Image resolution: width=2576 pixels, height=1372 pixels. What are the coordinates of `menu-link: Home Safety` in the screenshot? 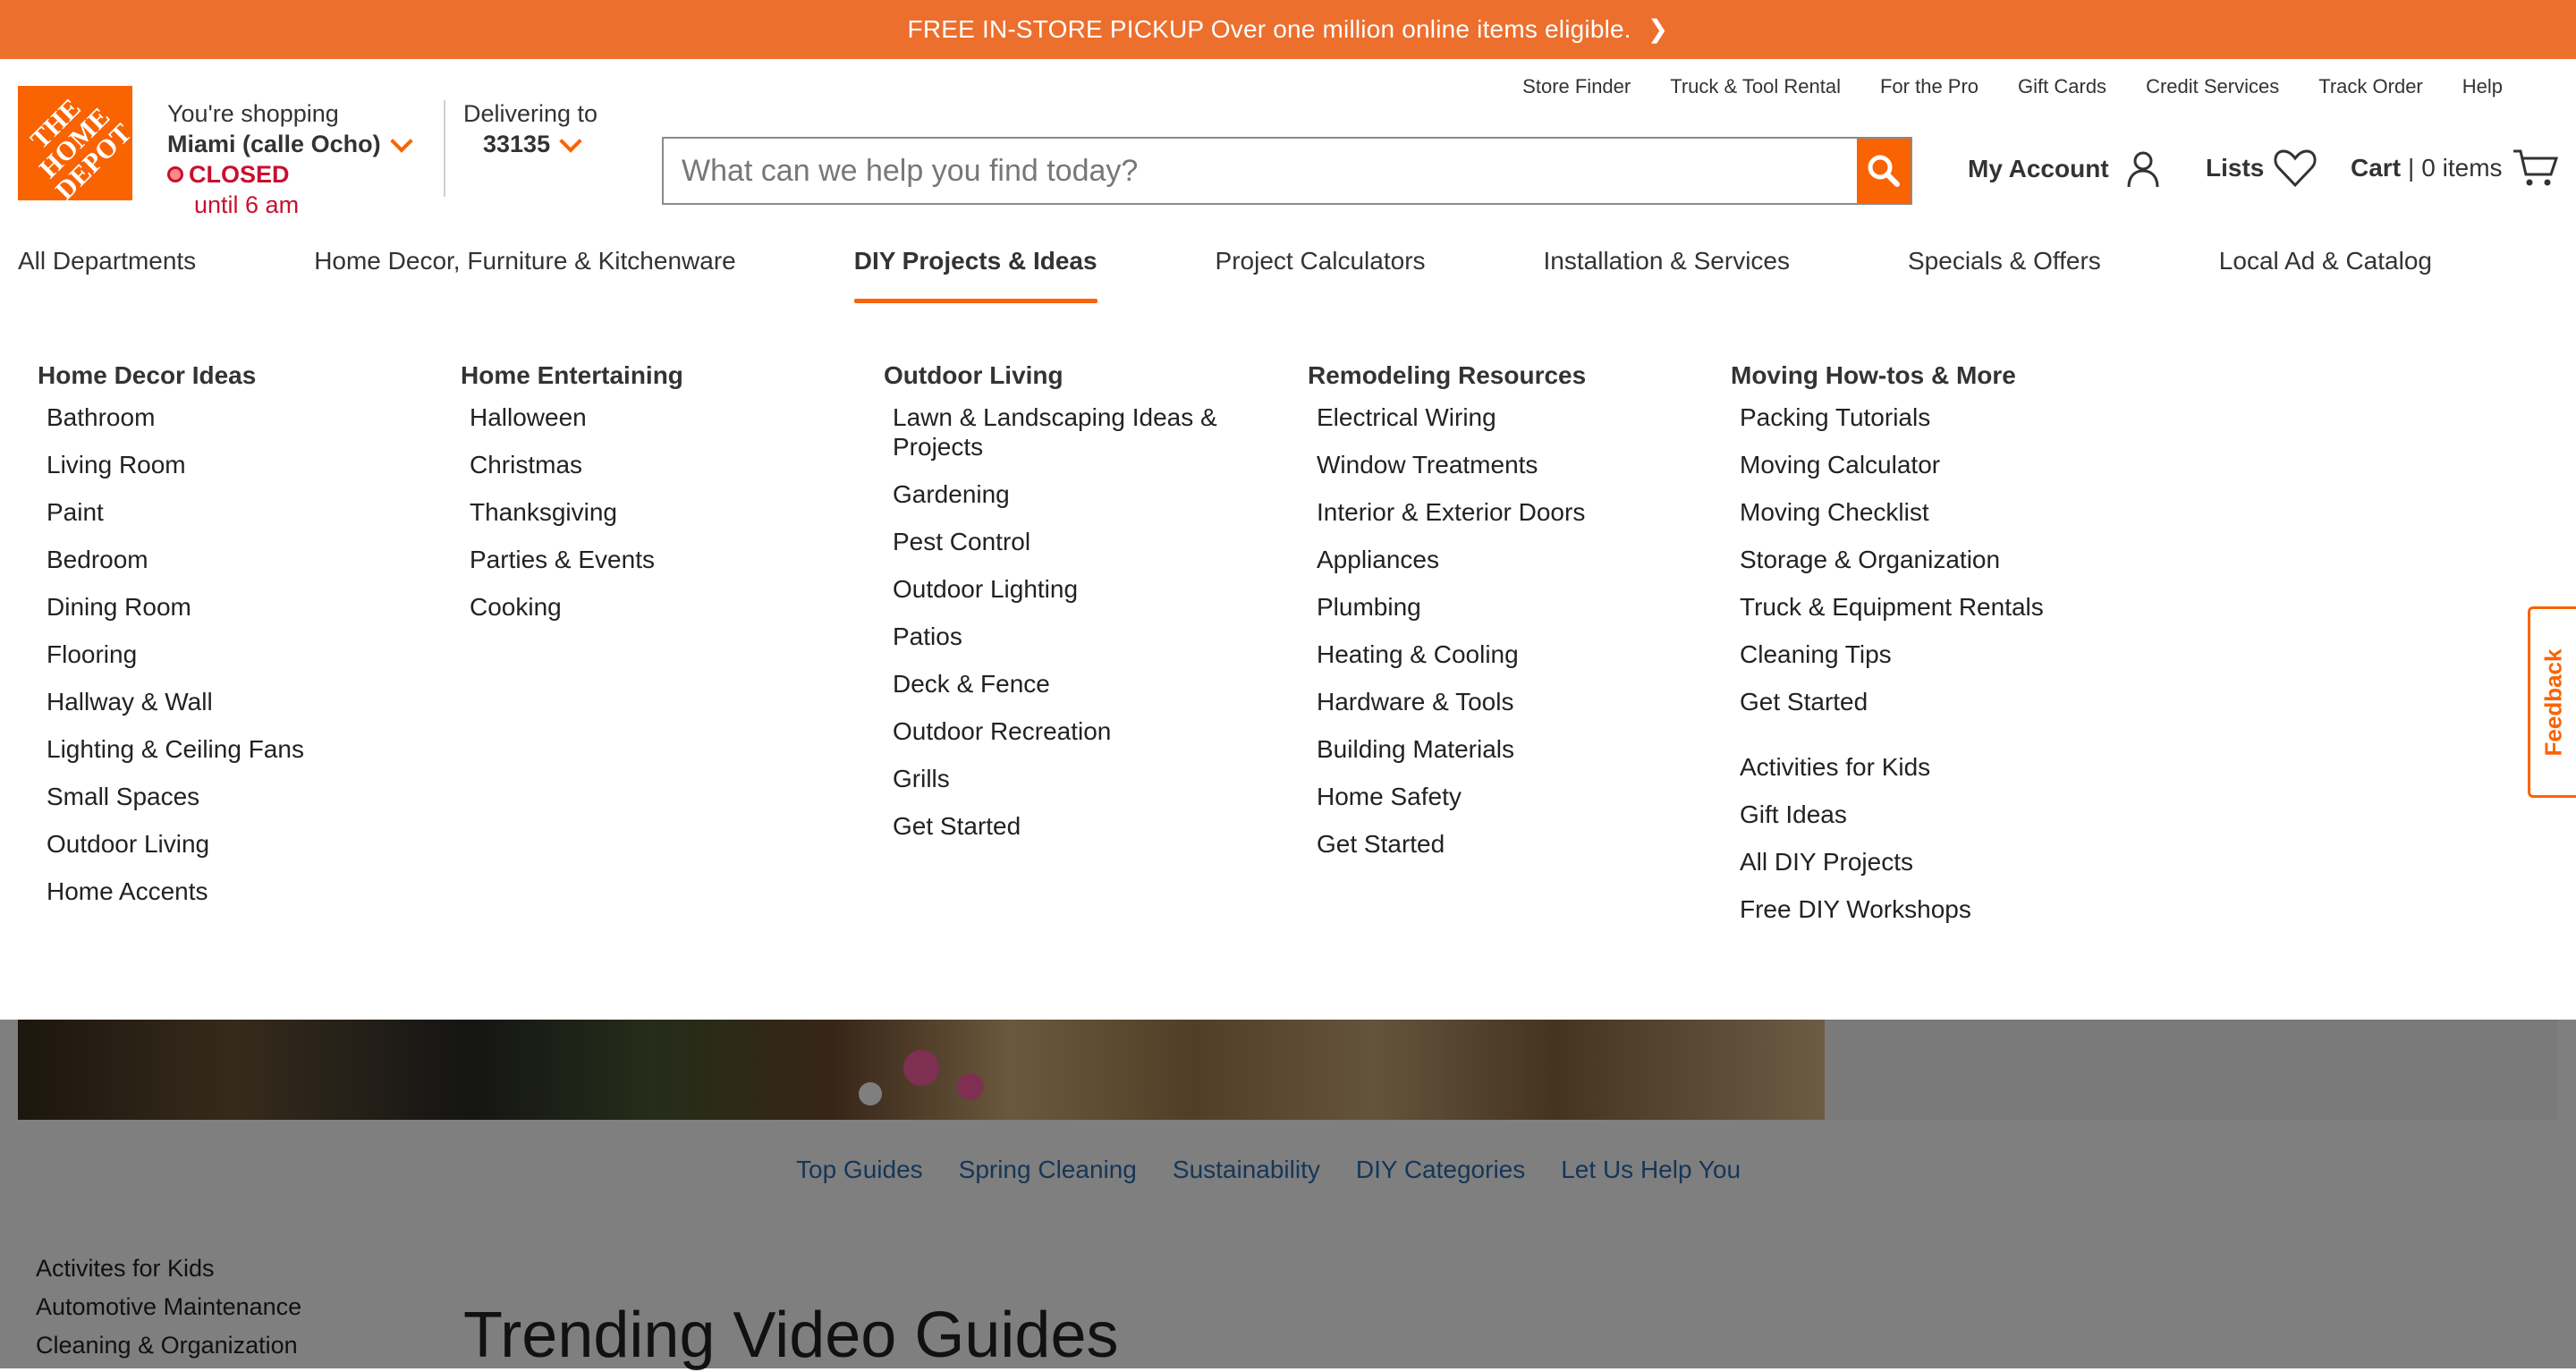 It's located at (1509, 796).